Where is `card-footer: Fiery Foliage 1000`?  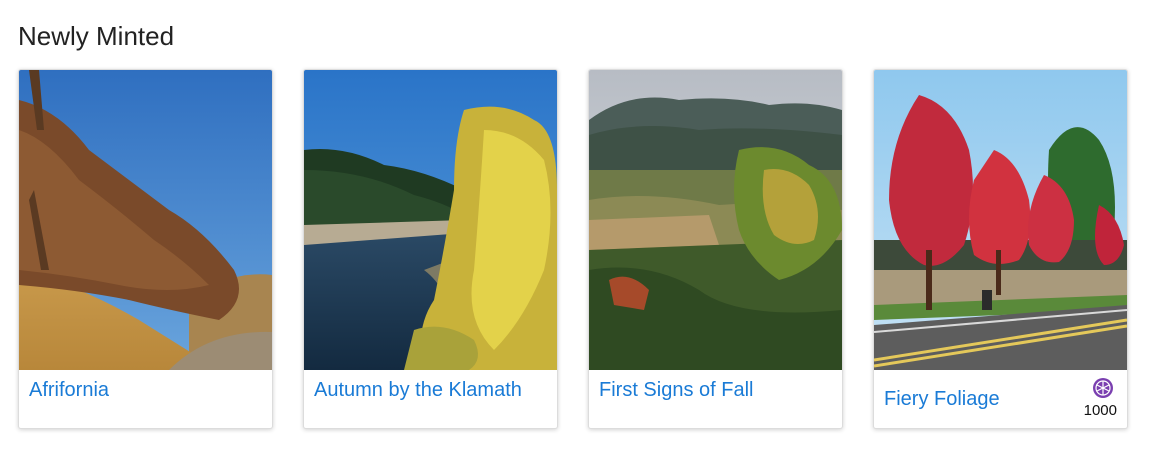 card-footer: Fiery Foliage 1000 is located at coordinates (1000, 399).